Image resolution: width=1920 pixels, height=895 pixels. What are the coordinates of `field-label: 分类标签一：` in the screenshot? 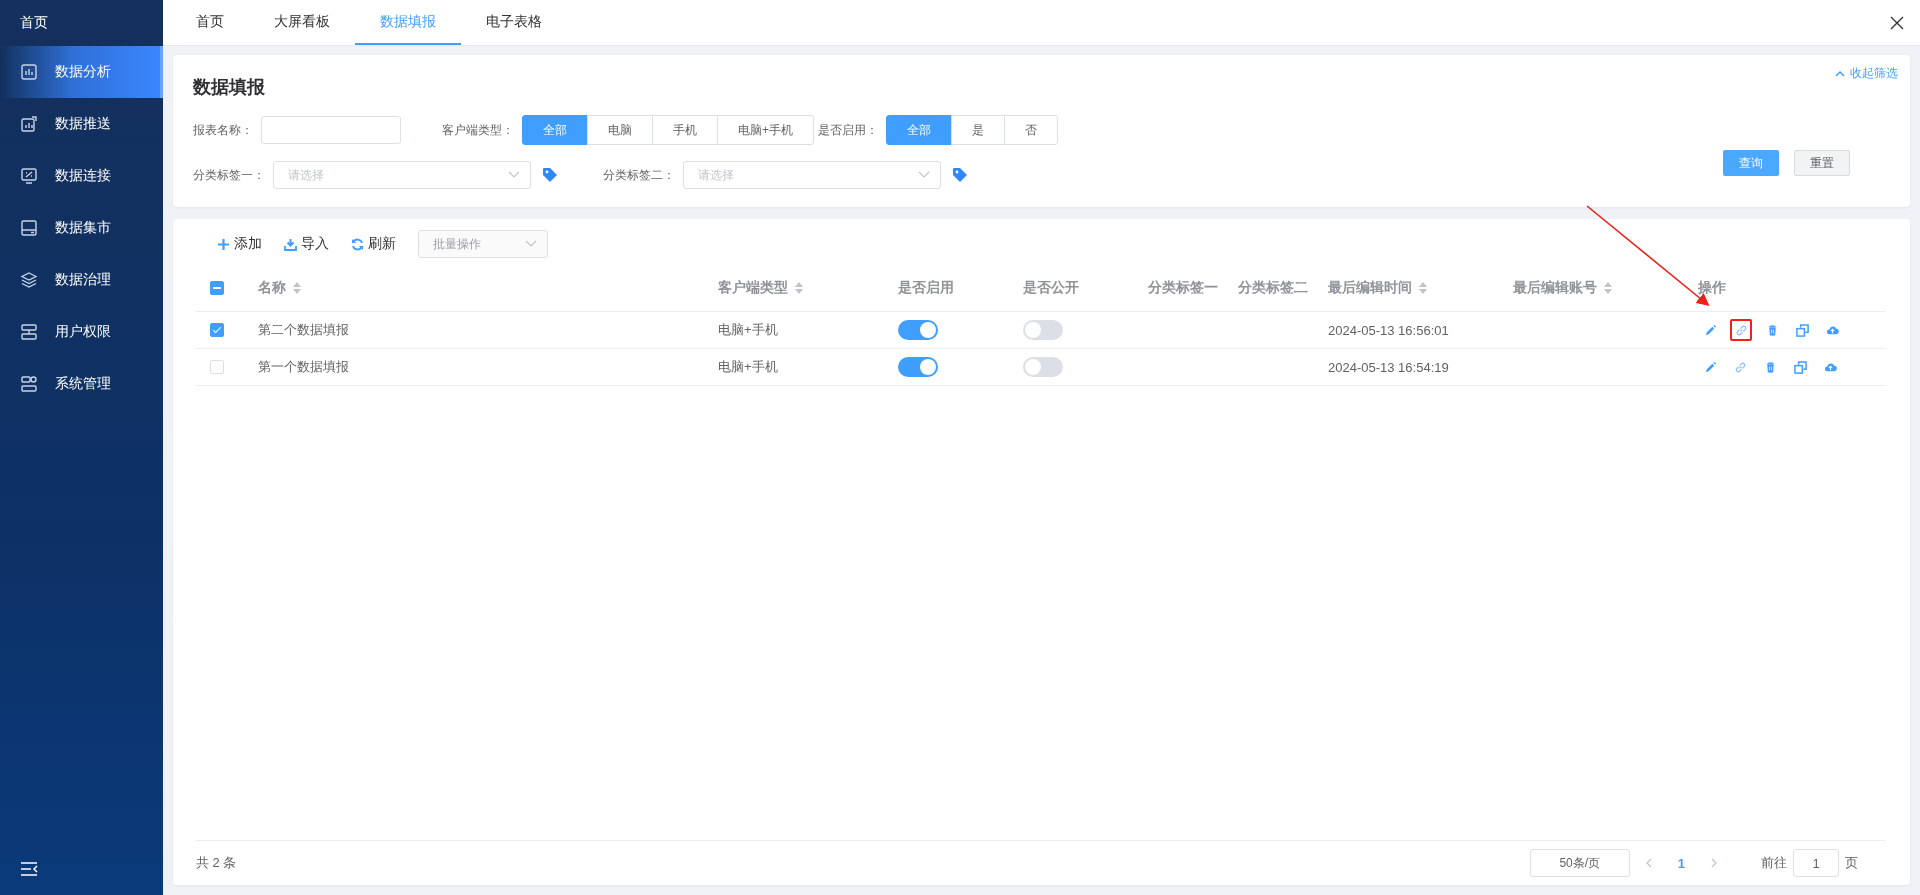 It's located at (229, 175).